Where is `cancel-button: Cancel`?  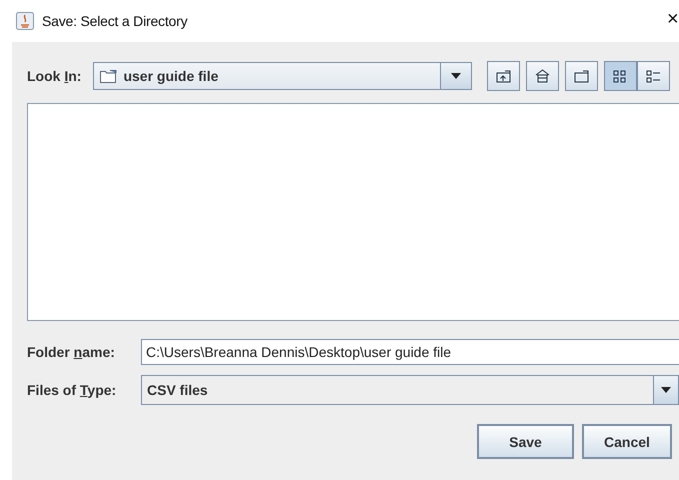
cancel-button: Cancel is located at coordinates (627, 441).